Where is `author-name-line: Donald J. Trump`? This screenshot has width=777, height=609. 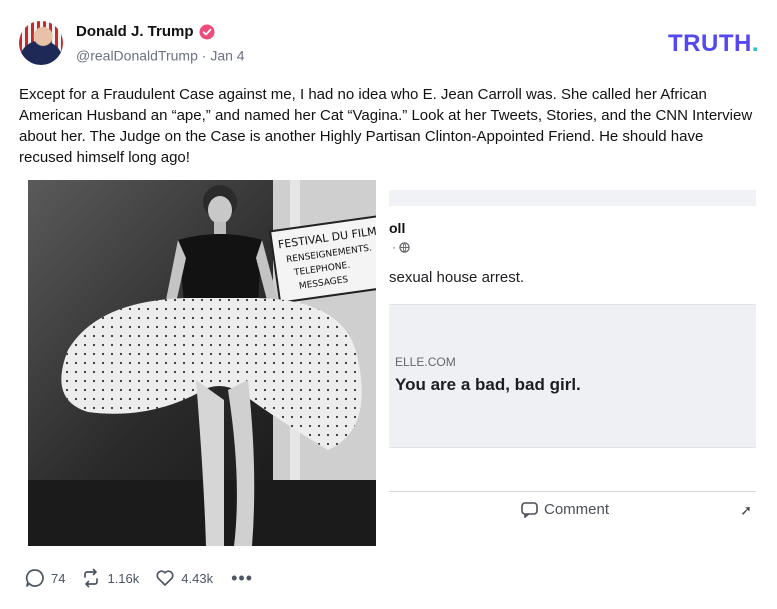
author-name-line: Donald J. Trump is located at coordinates (145, 31).